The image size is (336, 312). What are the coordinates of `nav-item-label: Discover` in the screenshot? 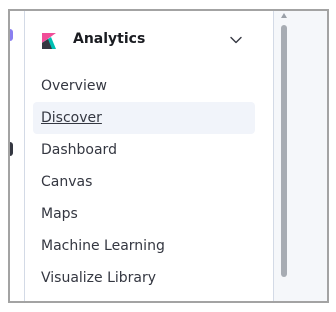 It's located at (71, 118).